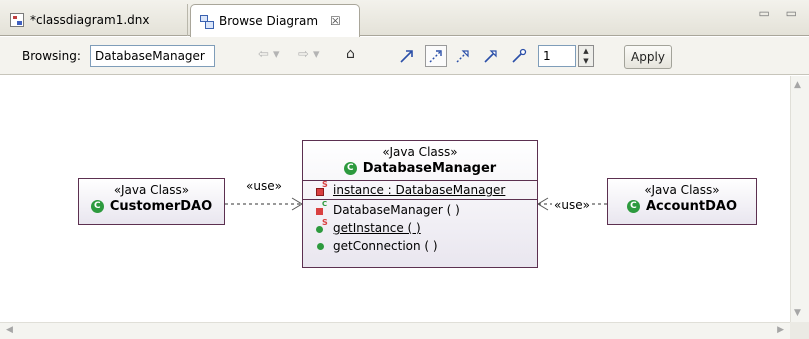 The image size is (809, 339). What do you see at coordinates (463, 56) in the screenshot?
I see `realization-filter-icon` at bounding box center [463, 56].